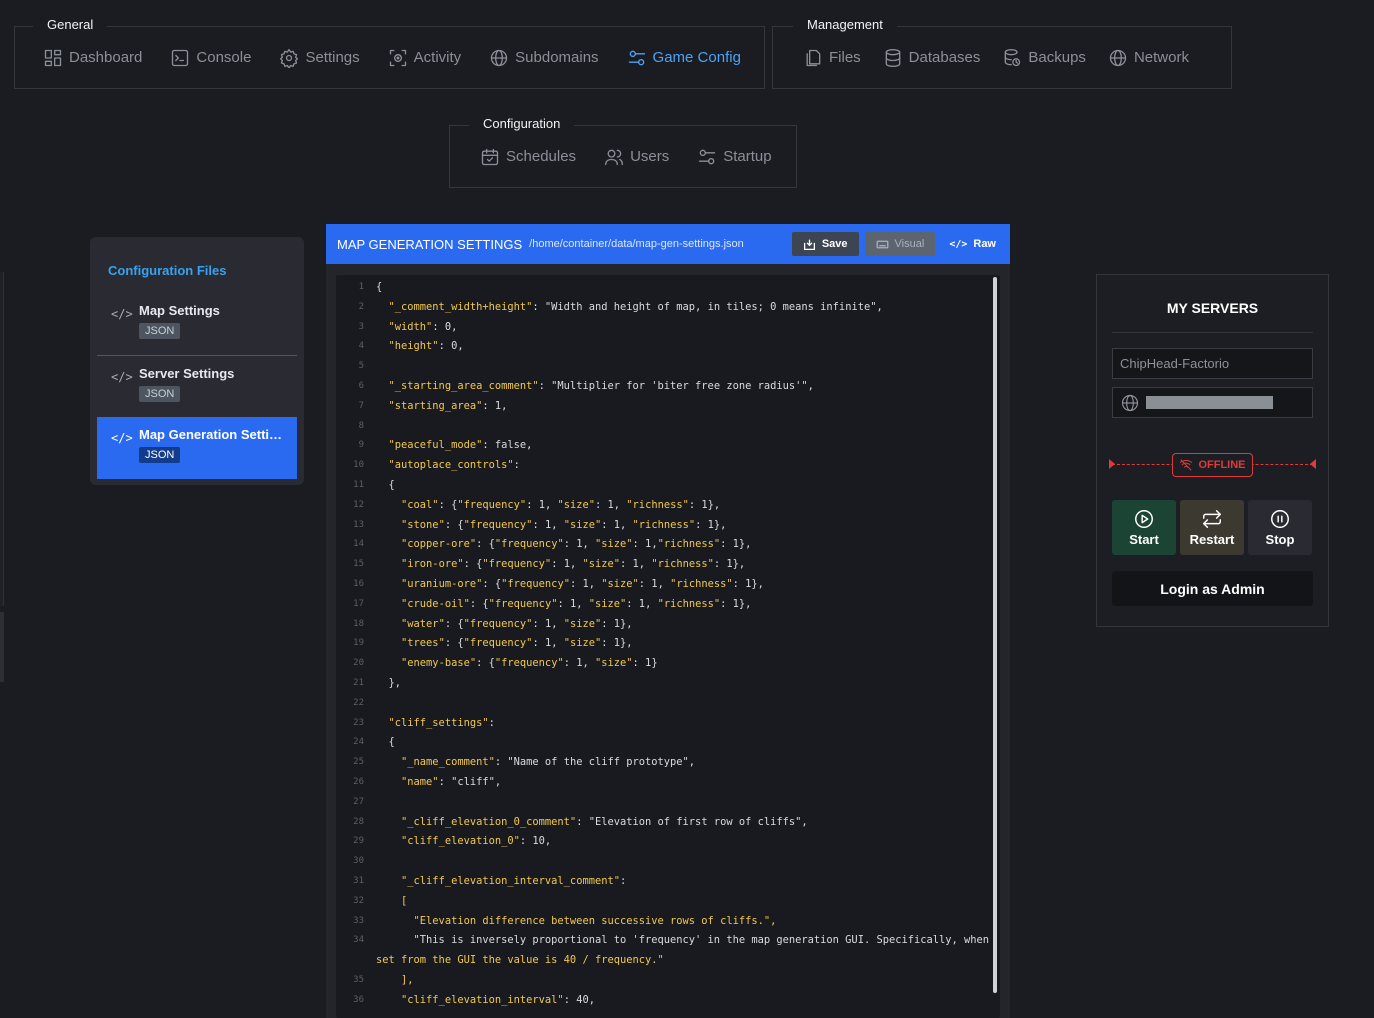 The image size is (1374, 1018). I want to click on line-text: "_cliff_elevation_interval_comment":, so click(514, 880).